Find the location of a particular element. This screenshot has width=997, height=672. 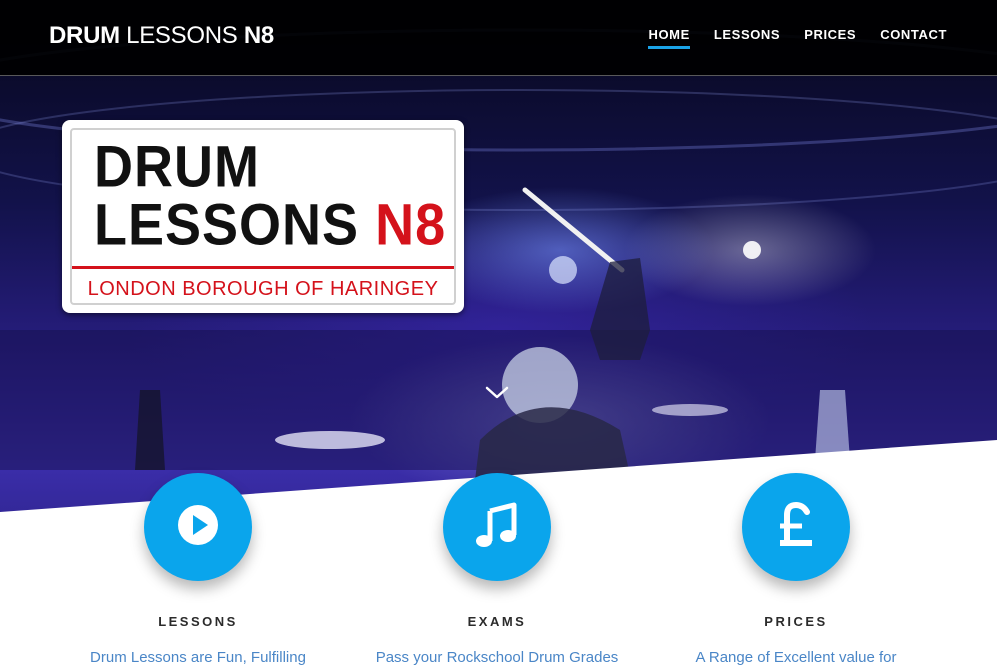

feature-prices: PRICES A Range of Excellent value for is located at coordinates (796, 569).